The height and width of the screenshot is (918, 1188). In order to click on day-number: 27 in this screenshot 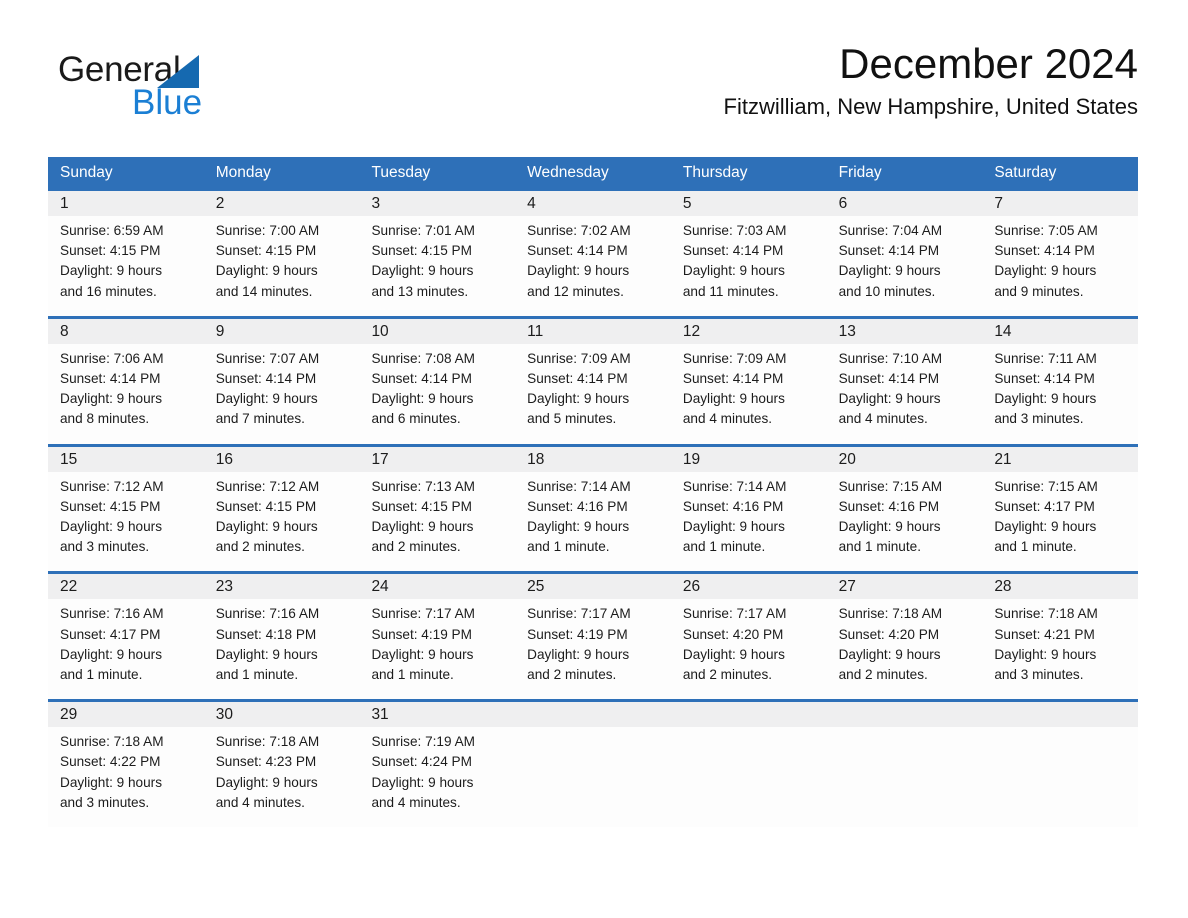, I will do `click(905, 586)`.